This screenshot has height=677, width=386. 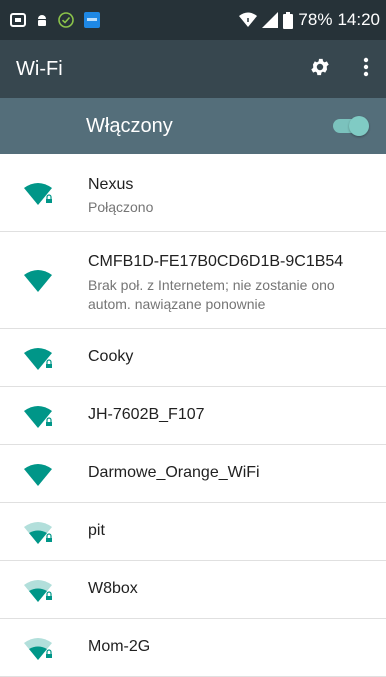 What do you see at coordinates (129, 126) in the screenshot?
I see `wifi-switch-label: Włączony` at bounding box center [129, 126].